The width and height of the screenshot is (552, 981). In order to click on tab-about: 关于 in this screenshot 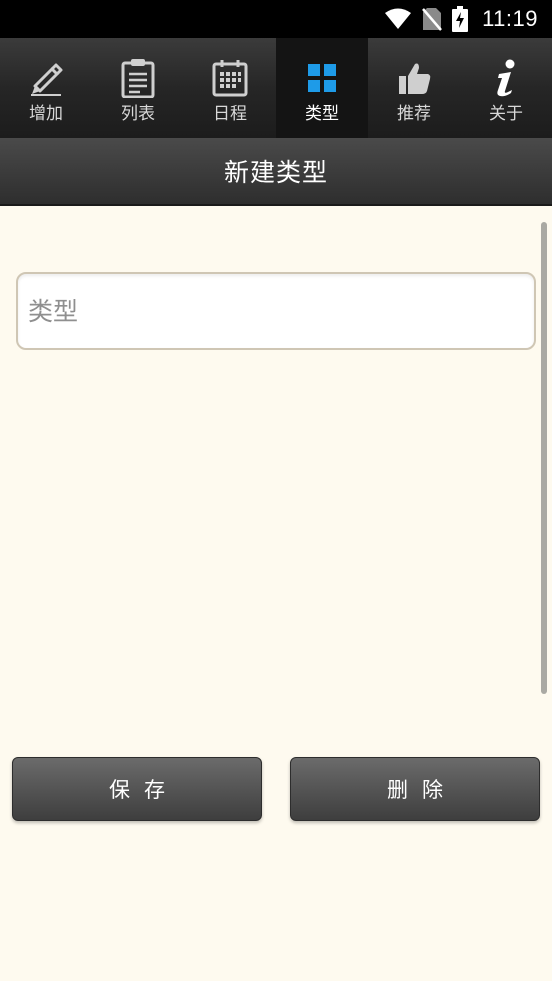, I will do `click(506, 88)`.